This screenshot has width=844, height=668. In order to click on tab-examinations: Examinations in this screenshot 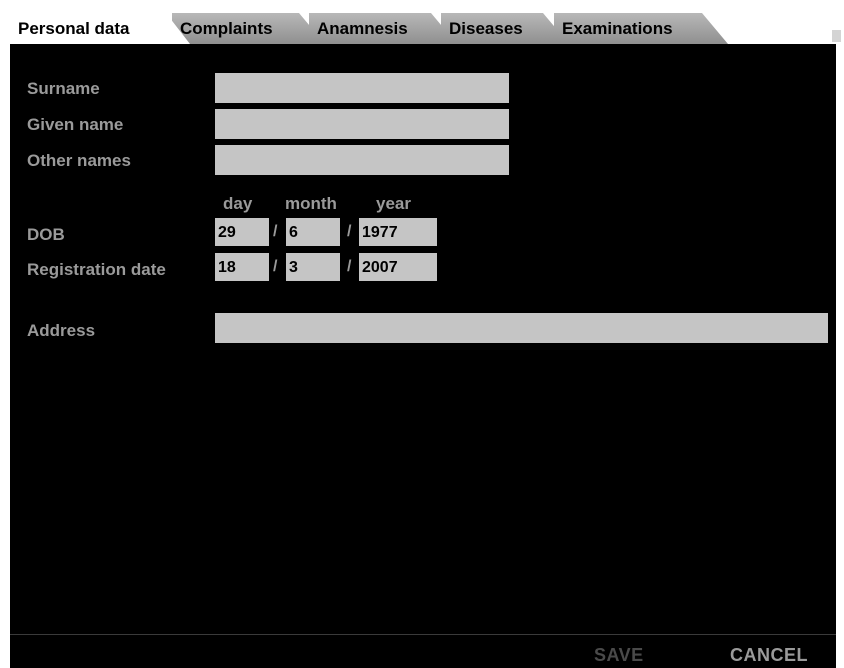, I will do `click(641, 28)`.